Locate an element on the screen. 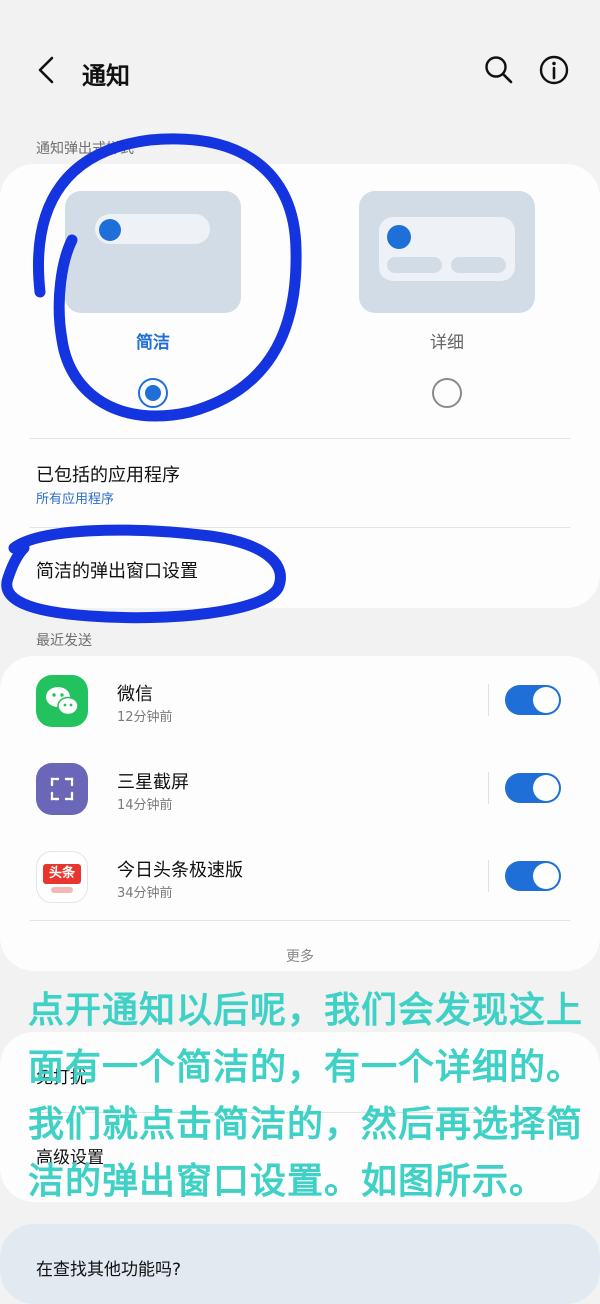 The height and width of the screenshot is (1304, 600). section-label-popup-style: 通知弹出式样式 is located at coordinates (85, 149).